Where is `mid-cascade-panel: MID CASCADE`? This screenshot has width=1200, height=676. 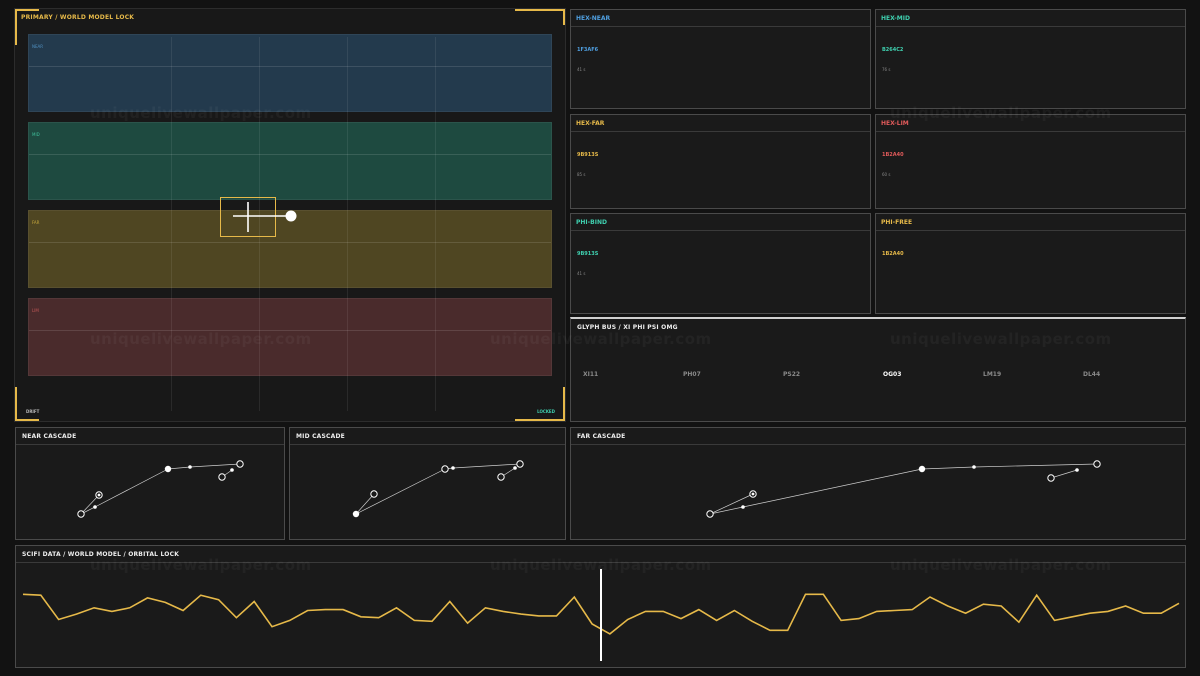
mid-cascade-panel: MID CASCADE is located at coordinates (427, 483).